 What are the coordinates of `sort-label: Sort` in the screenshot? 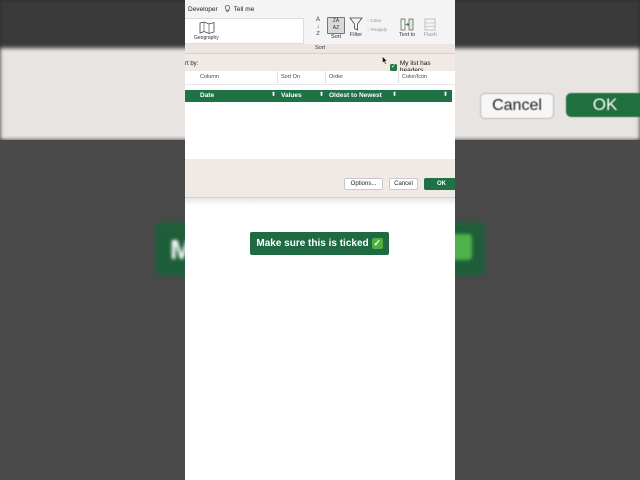 It's located at (336, 37).